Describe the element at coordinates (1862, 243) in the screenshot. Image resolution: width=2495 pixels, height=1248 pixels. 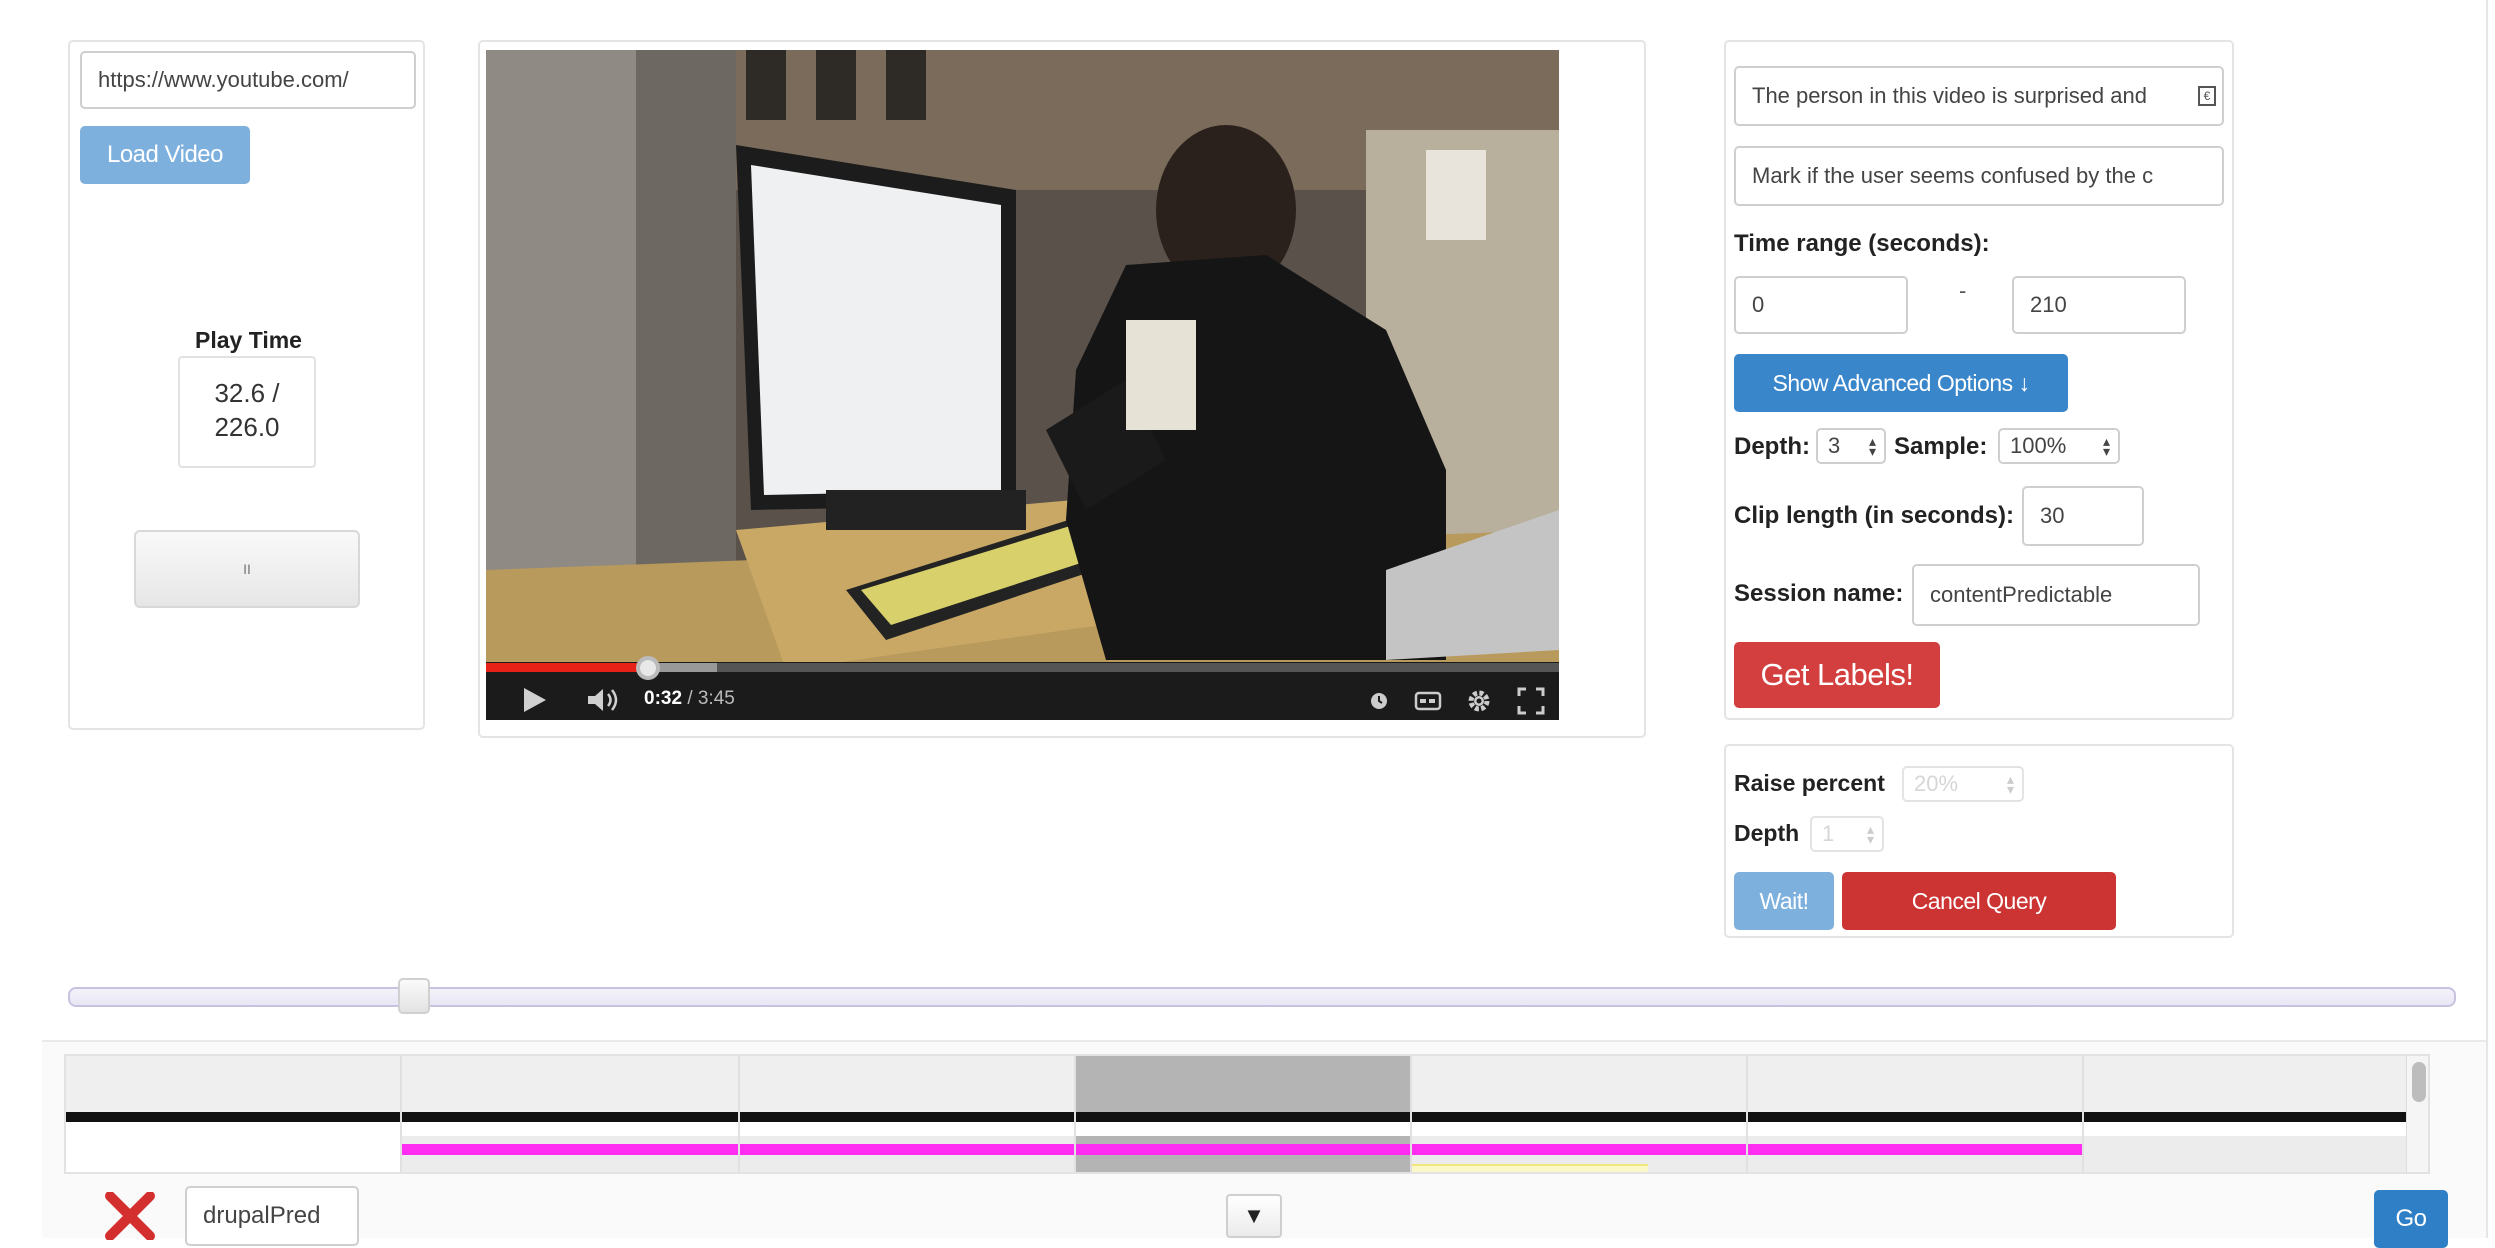
I see `time-range-label: Time range (seconds):` at that location.